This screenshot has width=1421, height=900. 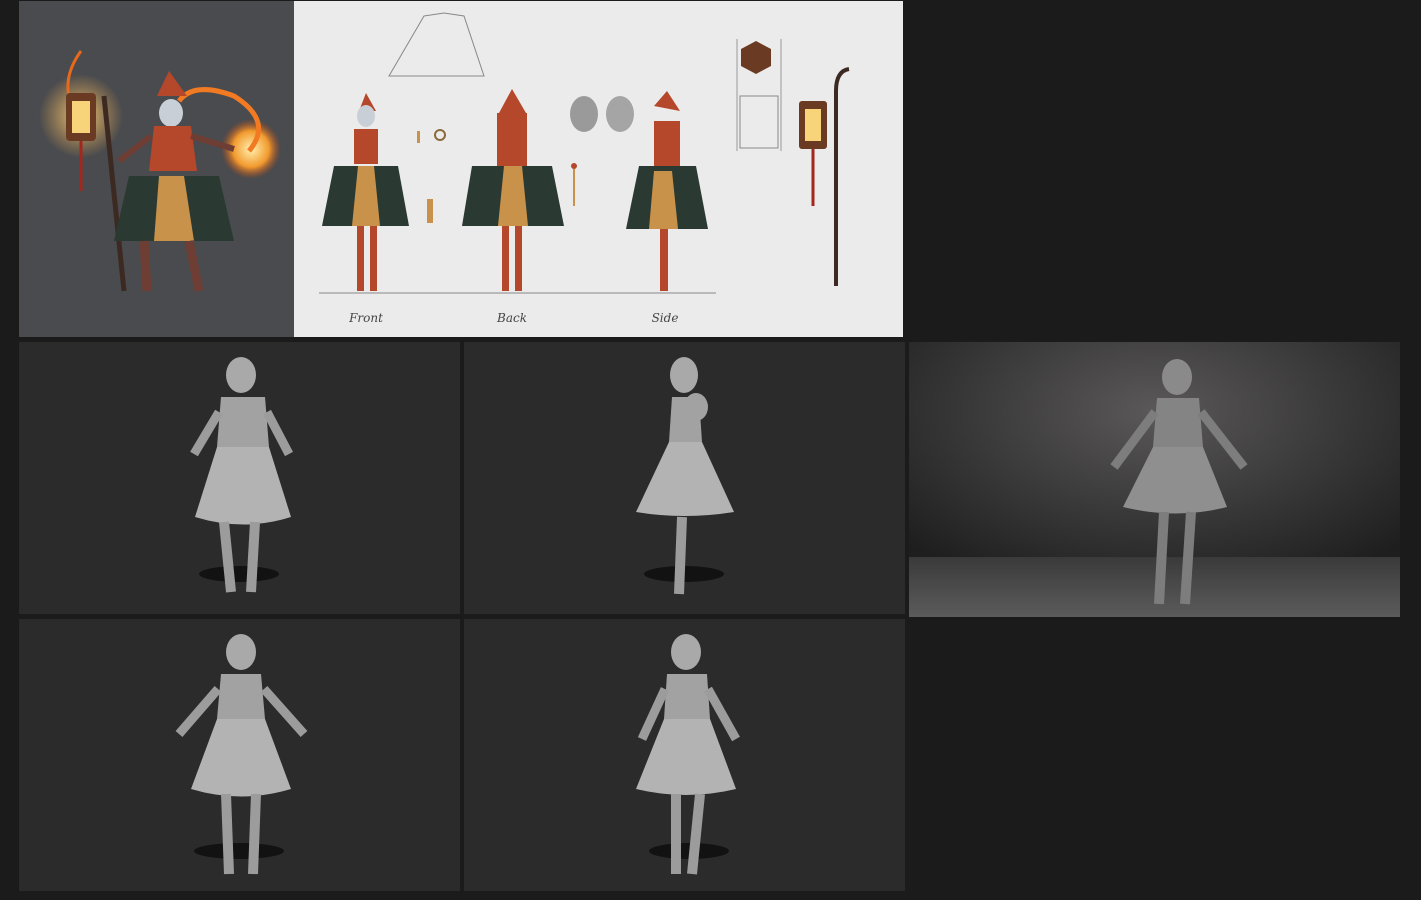 I want to click on side-view-label: Side, so click(x=665, y=318).